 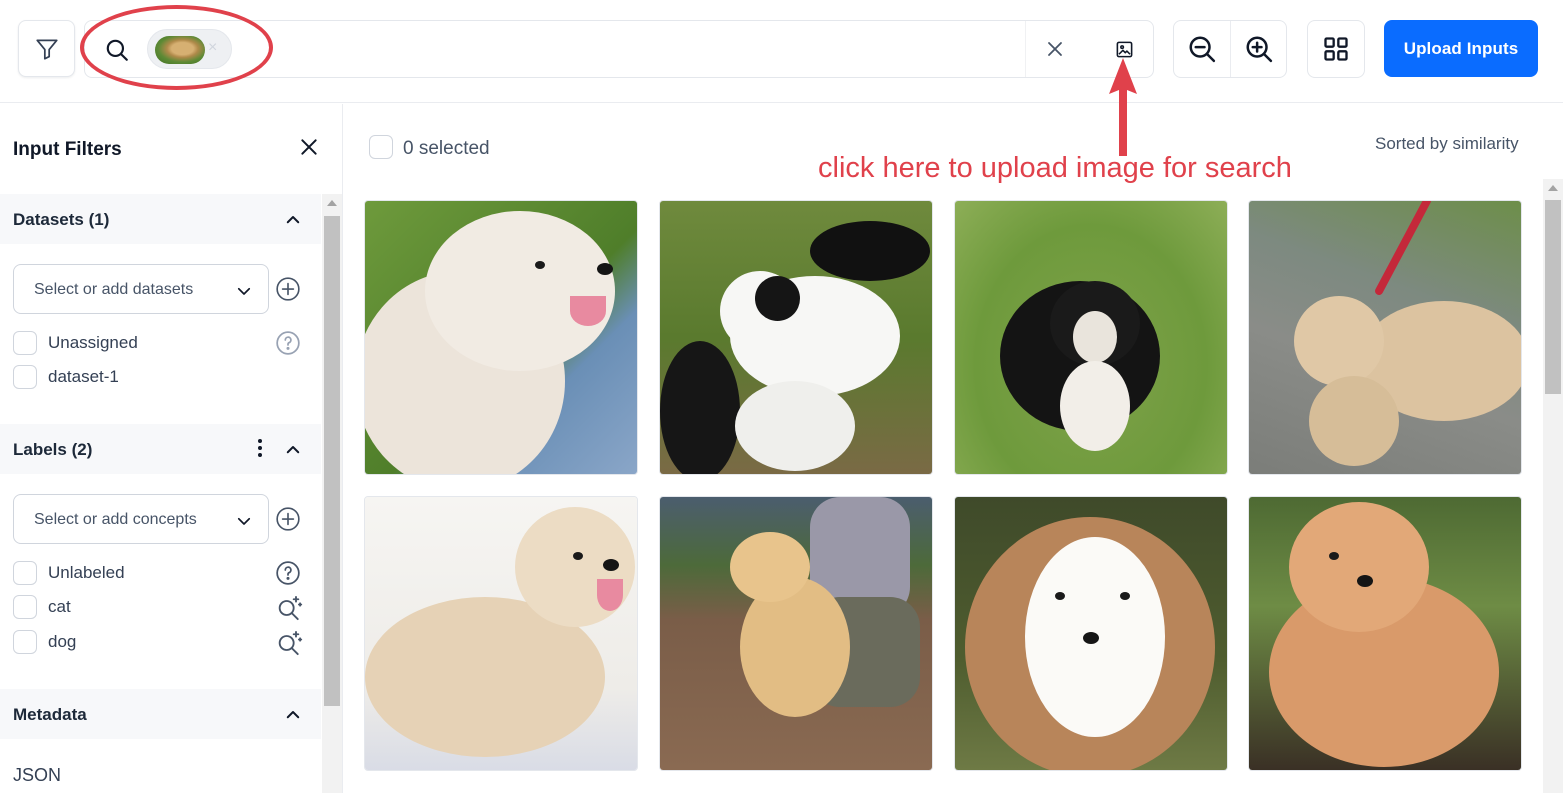 I want to click on datasets-select: Select or add datasets, so click(x=141, y=289).